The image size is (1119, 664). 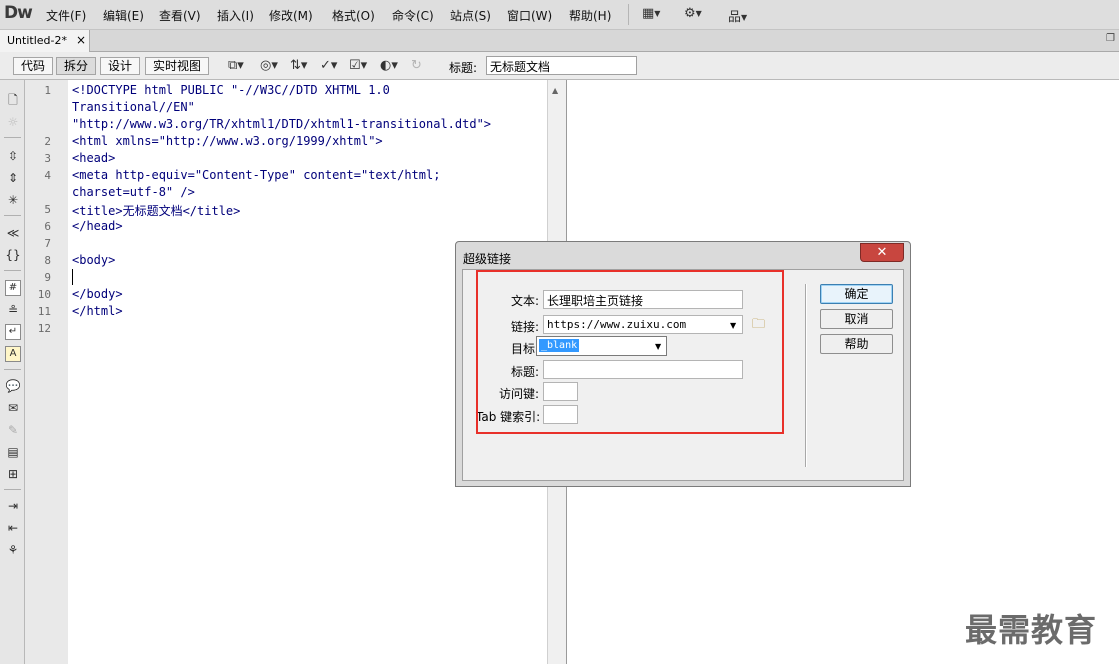 I want to click on multiscreen-icon: ⧉▾, so click(x=236, y=65).